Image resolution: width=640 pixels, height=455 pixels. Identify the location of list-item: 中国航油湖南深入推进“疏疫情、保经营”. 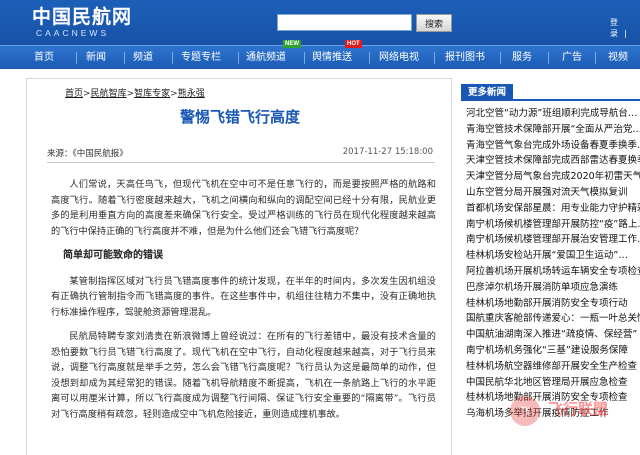
(550, 335).